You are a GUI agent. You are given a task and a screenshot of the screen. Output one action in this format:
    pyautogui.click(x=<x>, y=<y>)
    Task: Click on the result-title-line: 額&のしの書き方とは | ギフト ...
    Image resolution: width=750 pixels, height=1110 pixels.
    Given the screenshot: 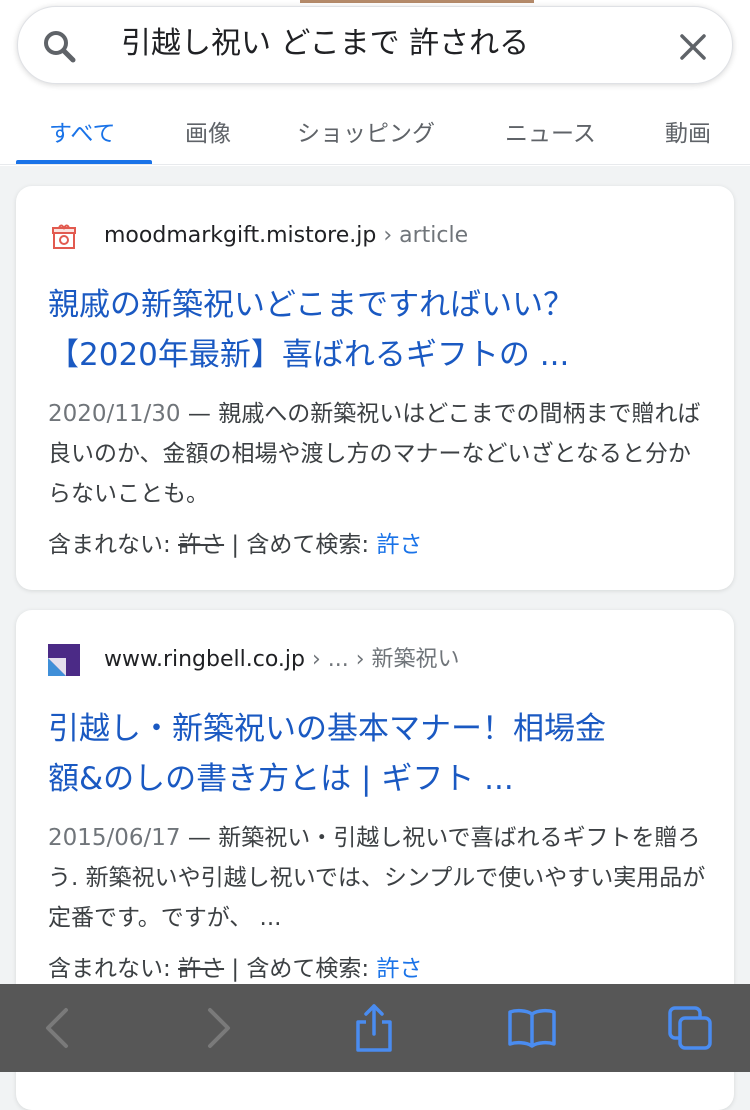 What is the action you would take?
    pyautogui.click(x=378, y=779)
    